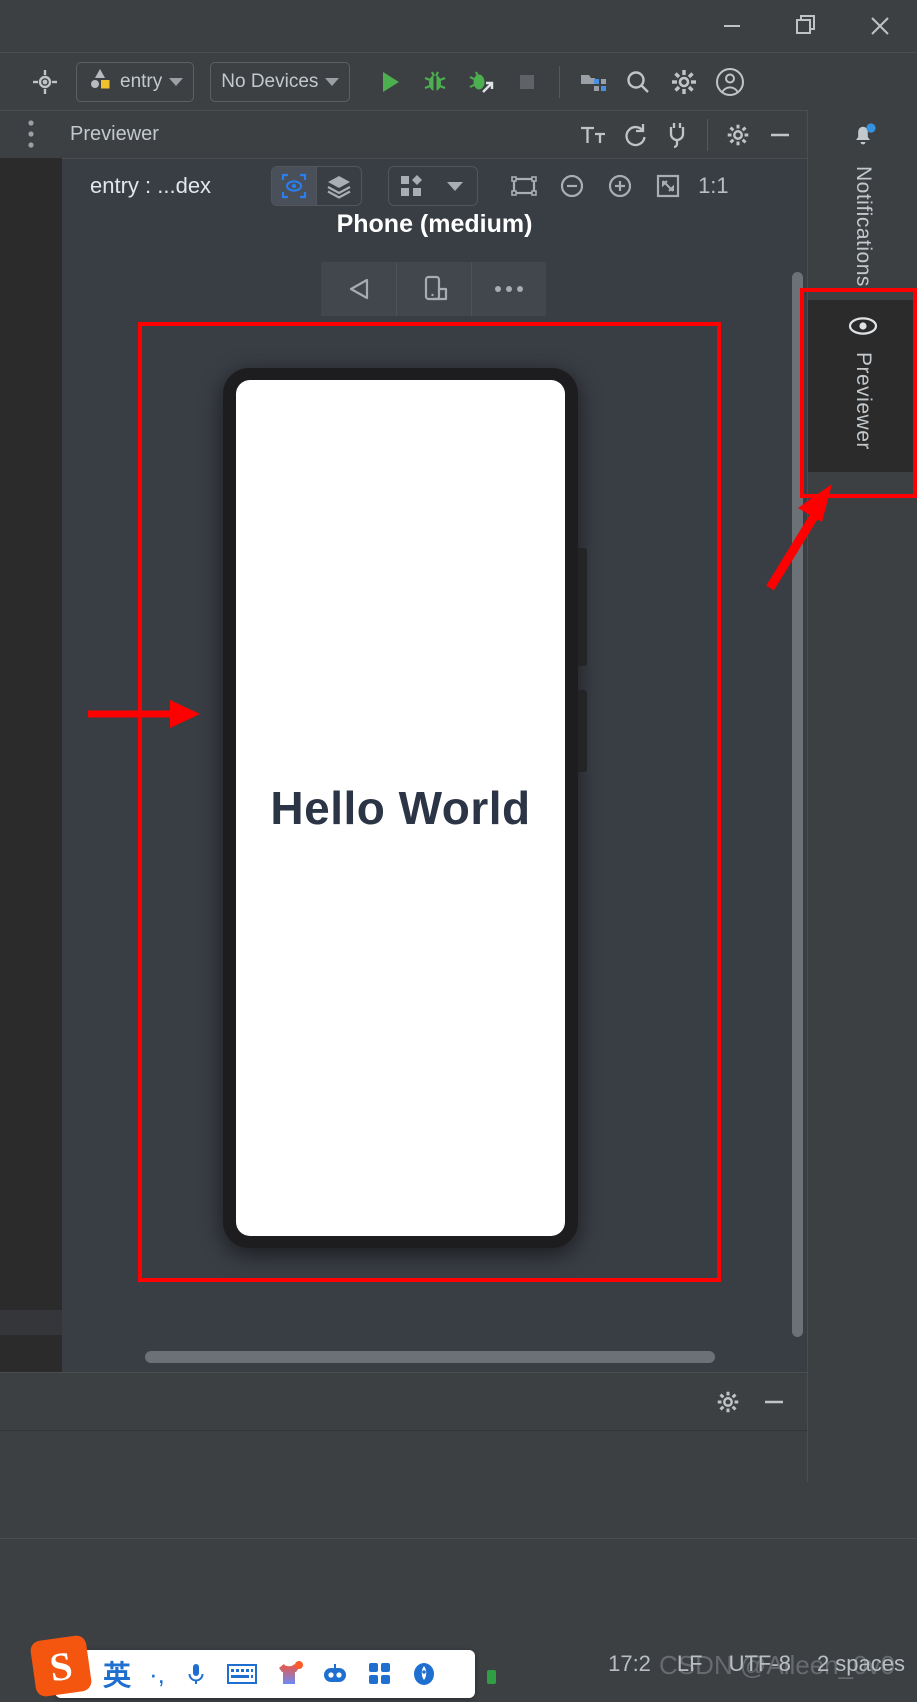 This screenshot has height=1702, width=917. What do you see at coordinates (861, 1664) in the screenshot?
I see `indent-label: 2 spaces` at bounding box center [861, 1664].